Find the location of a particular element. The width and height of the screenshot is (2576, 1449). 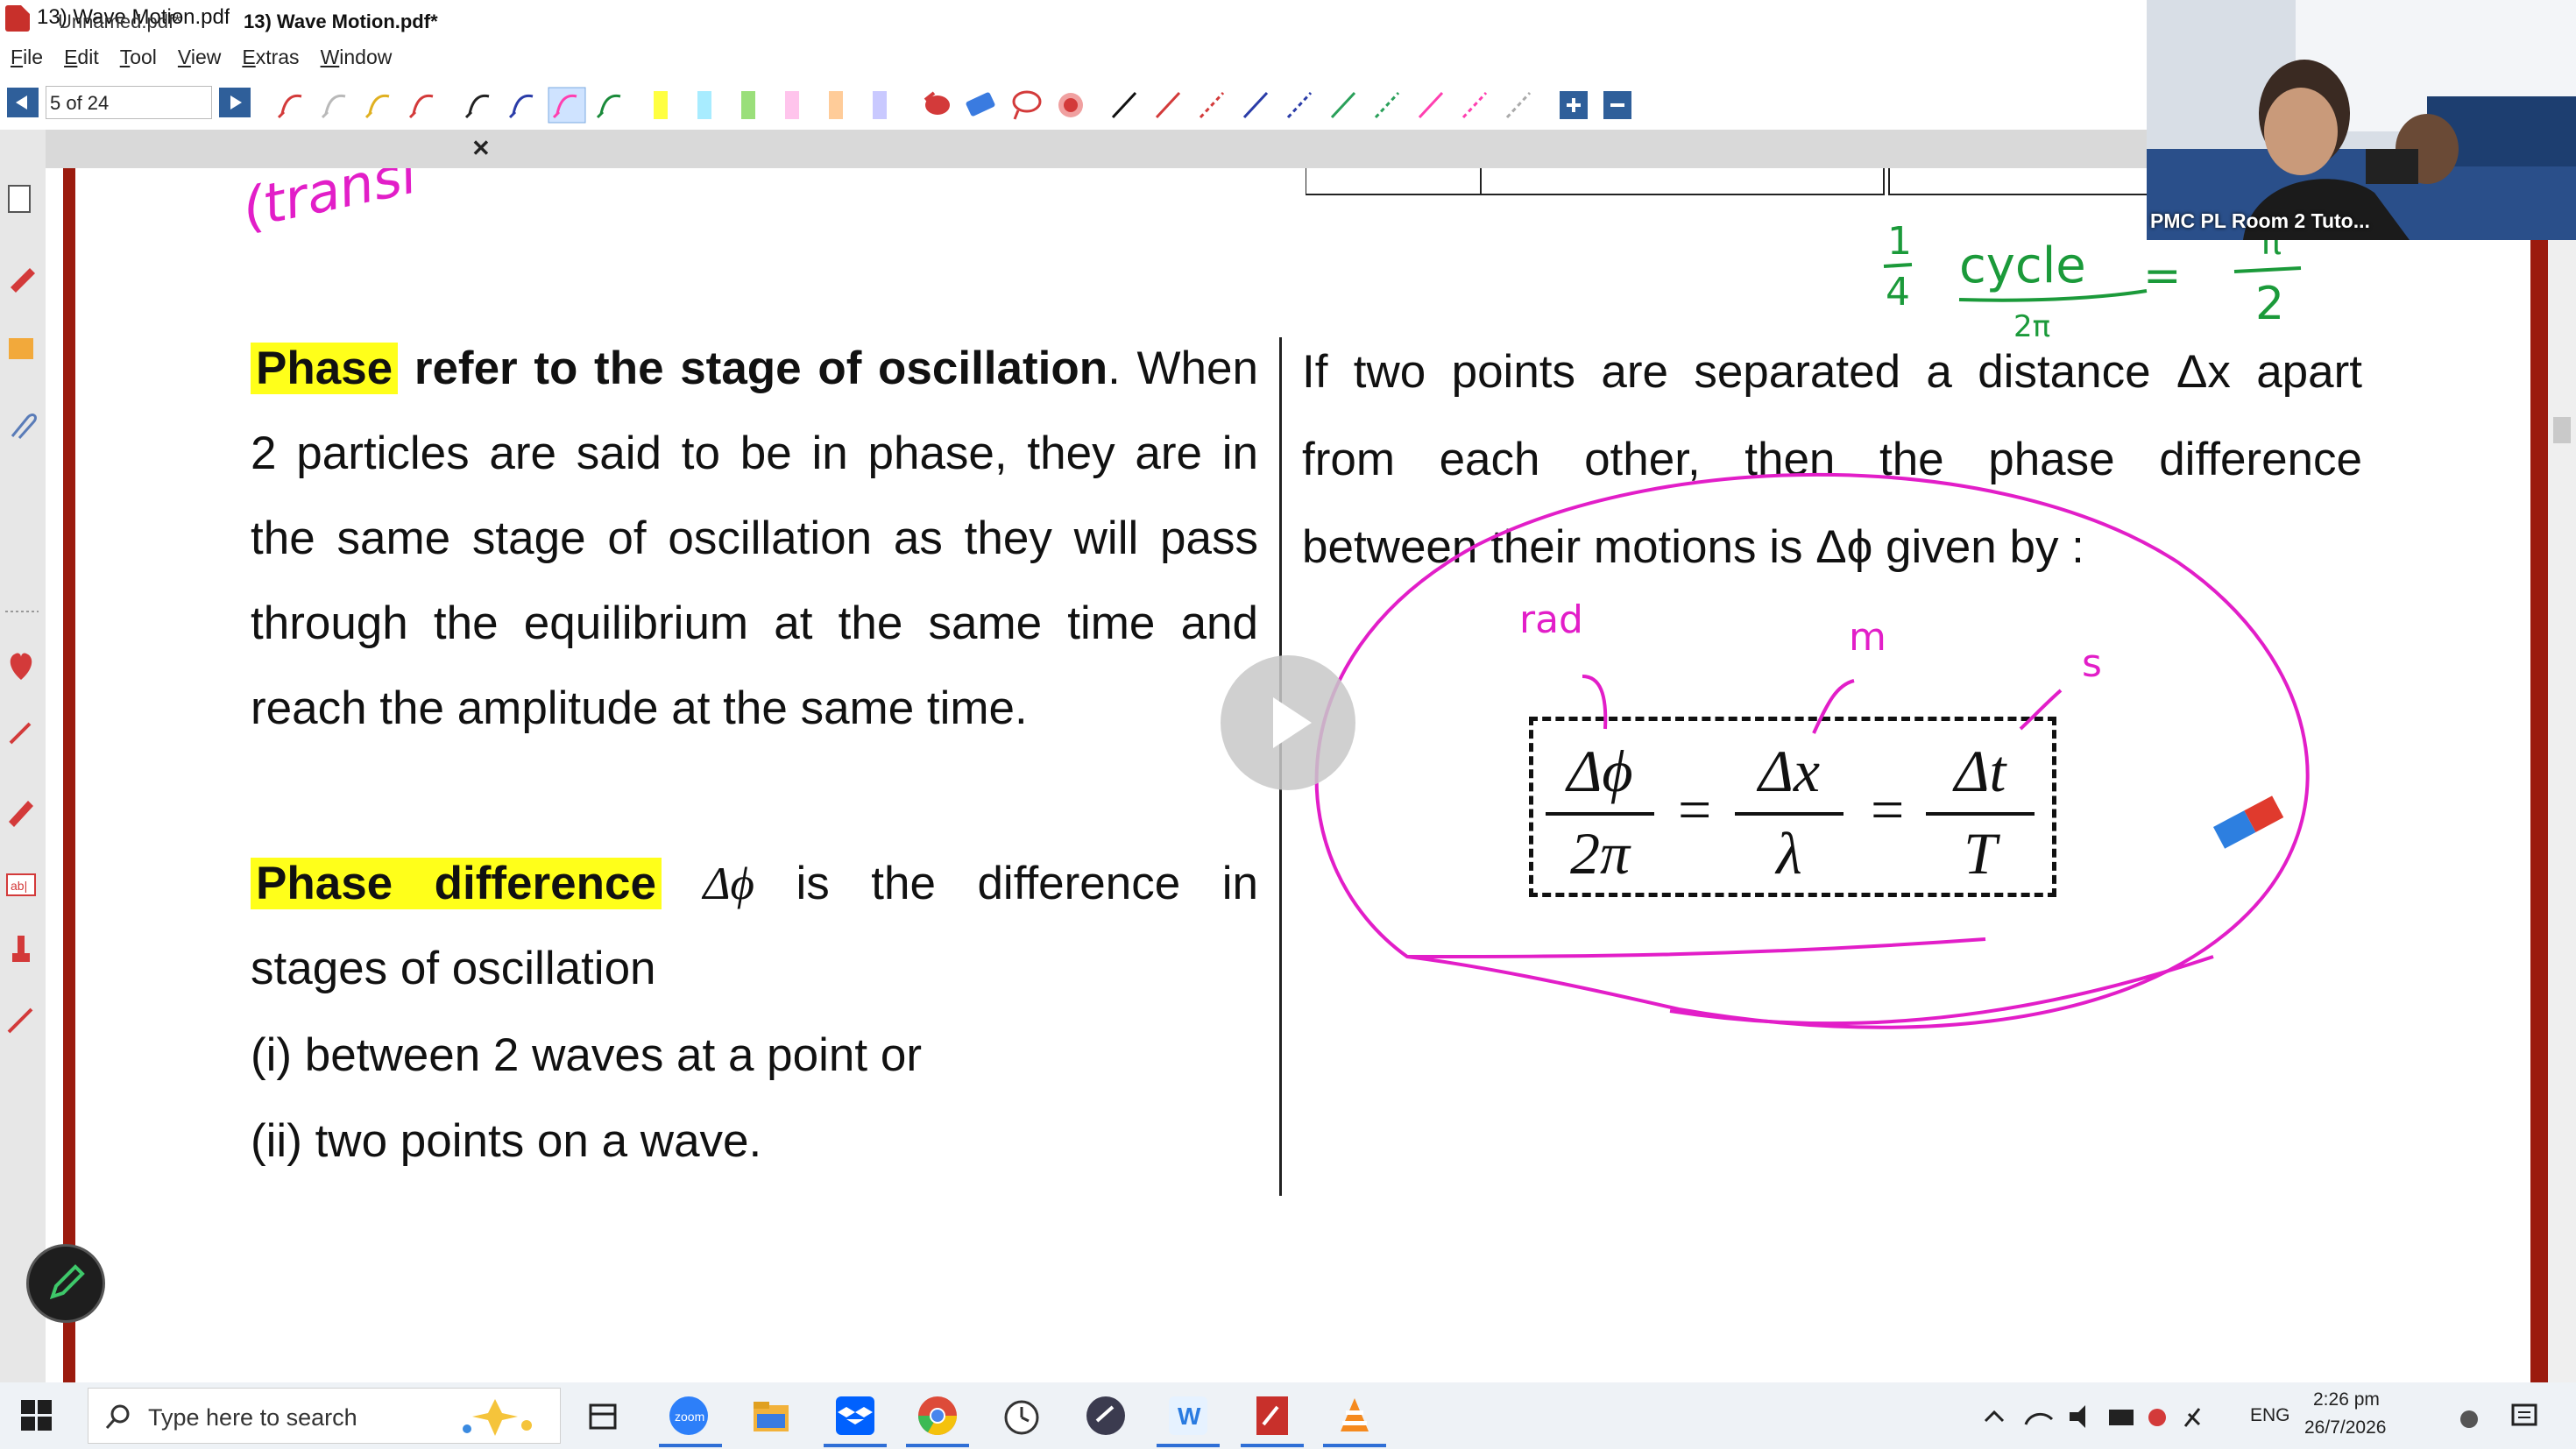

ink-equals: = is located at coordinates (2162, 276).